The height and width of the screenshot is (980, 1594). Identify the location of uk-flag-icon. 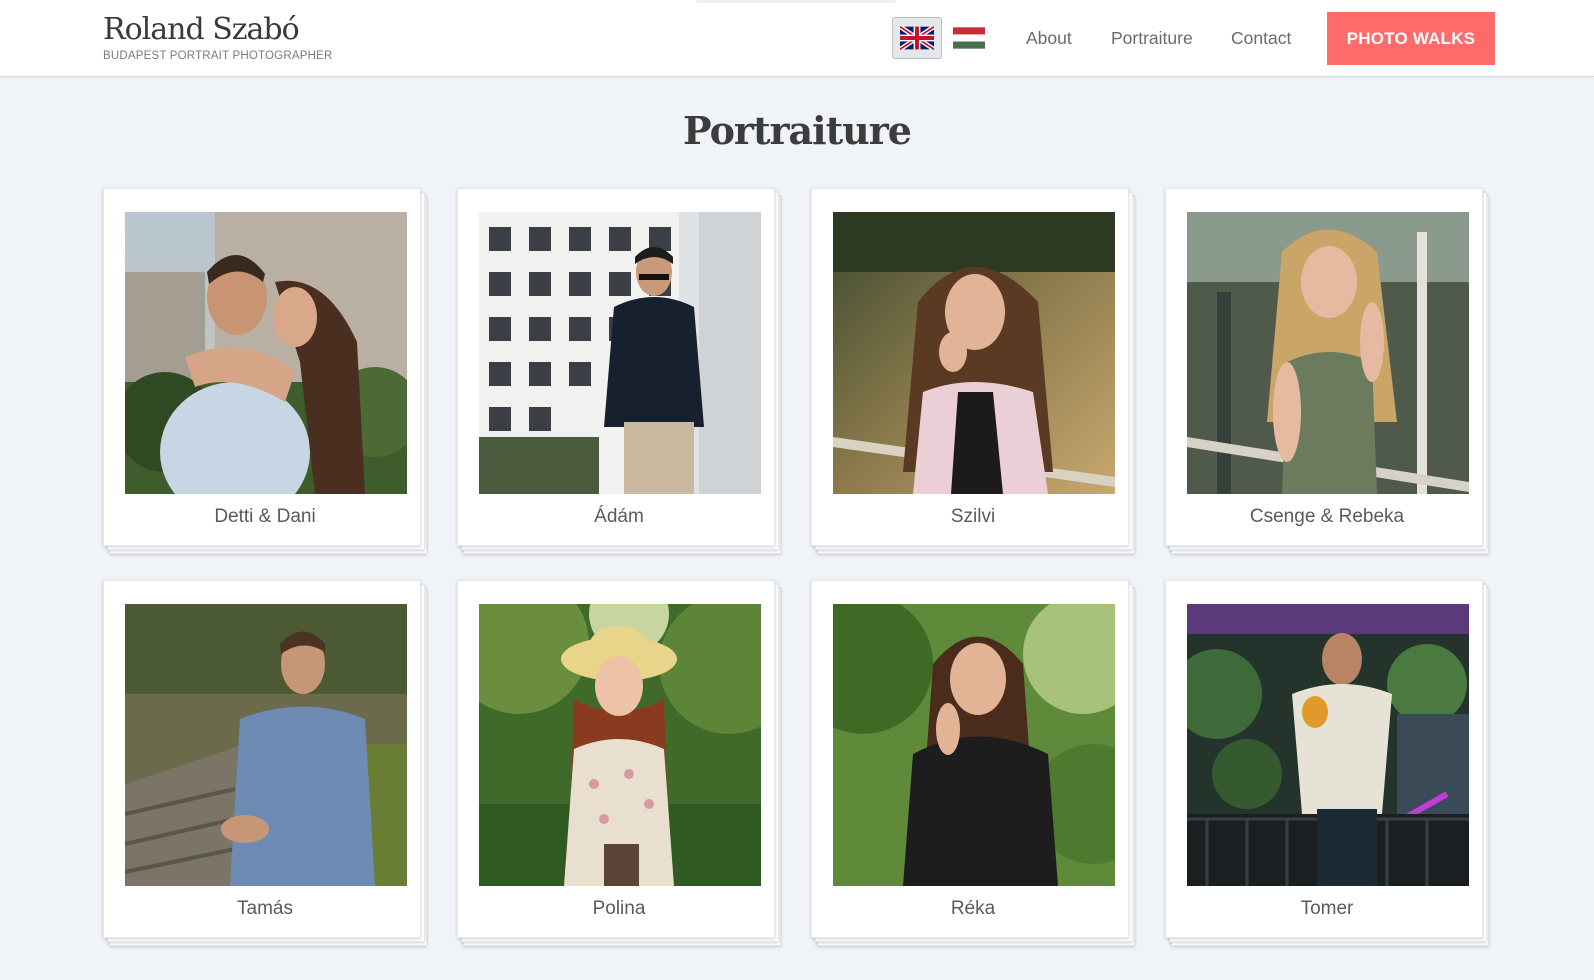
(917, 38).